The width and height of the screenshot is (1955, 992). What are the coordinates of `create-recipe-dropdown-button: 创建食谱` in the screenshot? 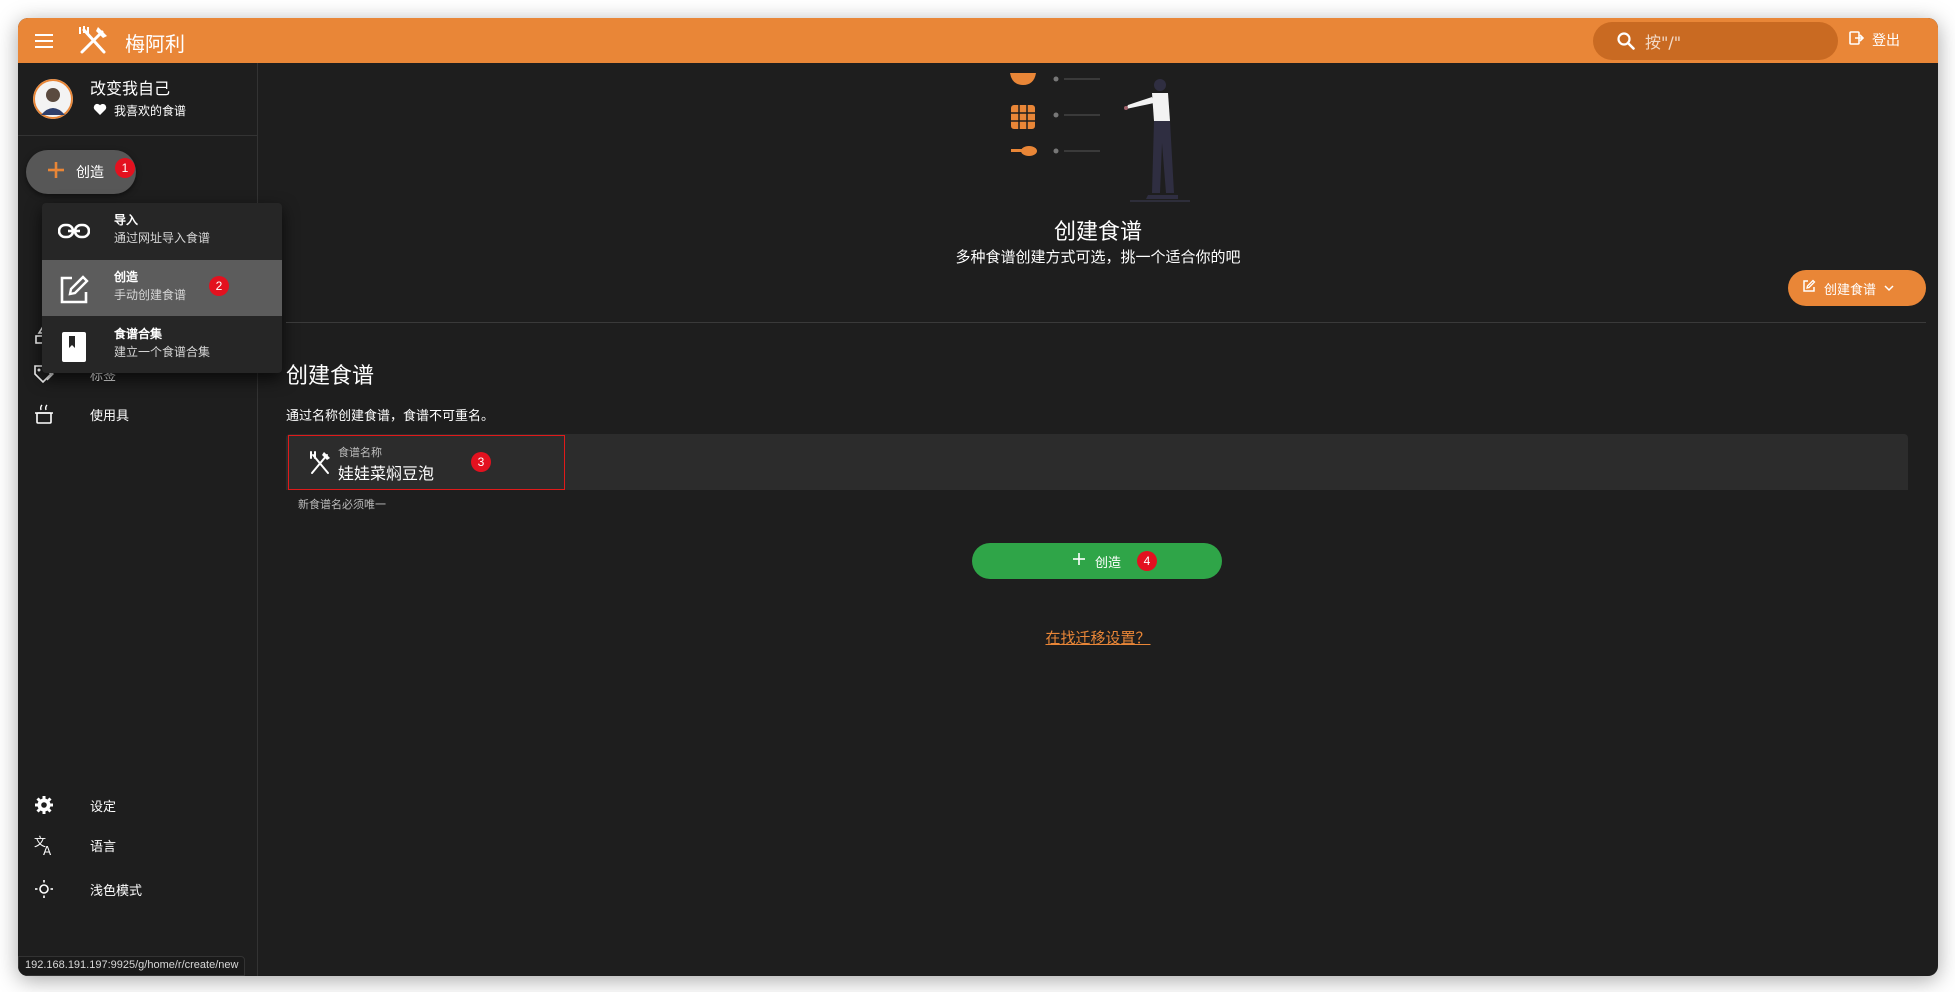 It's located at (1857, 288).